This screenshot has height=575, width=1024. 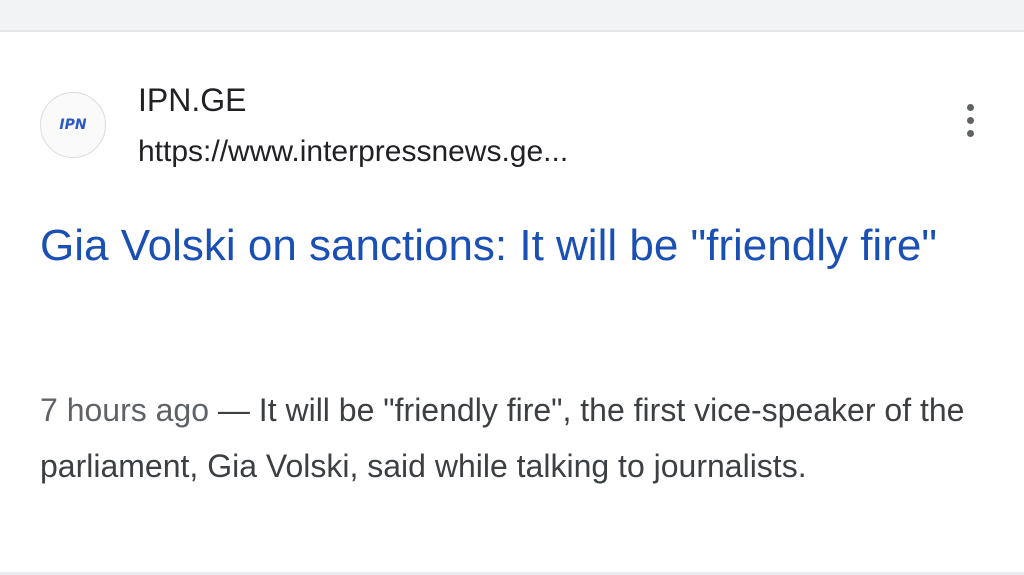 I want to click on ipn-logo-icon: IPN, so click(x=73, y=125).